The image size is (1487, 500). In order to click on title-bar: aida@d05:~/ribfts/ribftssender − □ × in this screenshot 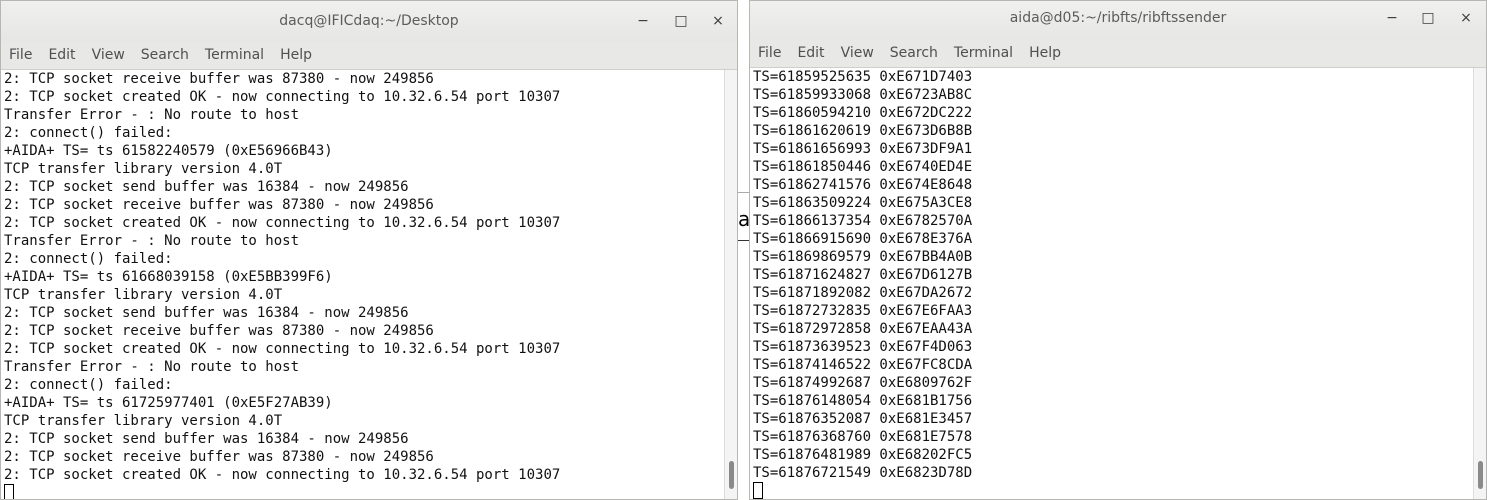, I will do `click(1118, 21)`.